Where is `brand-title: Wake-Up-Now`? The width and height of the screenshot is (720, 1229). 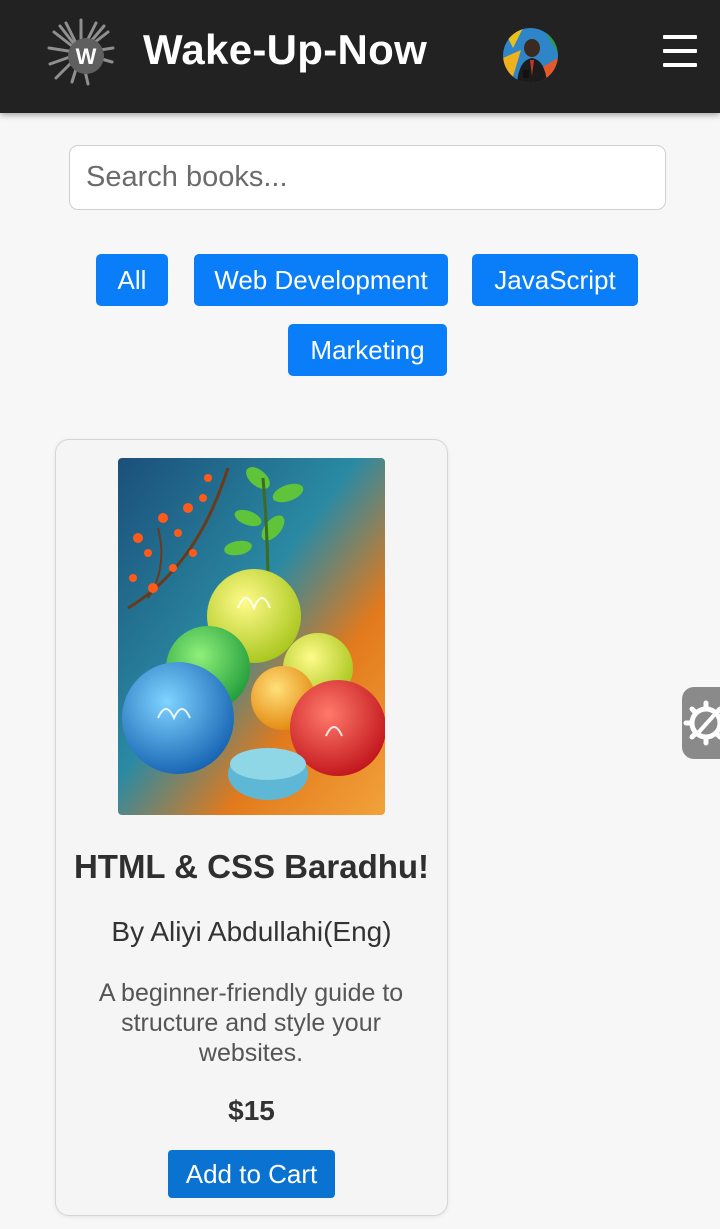
brand-title: Wake-Up-Now is located at coordinates (285, 50).